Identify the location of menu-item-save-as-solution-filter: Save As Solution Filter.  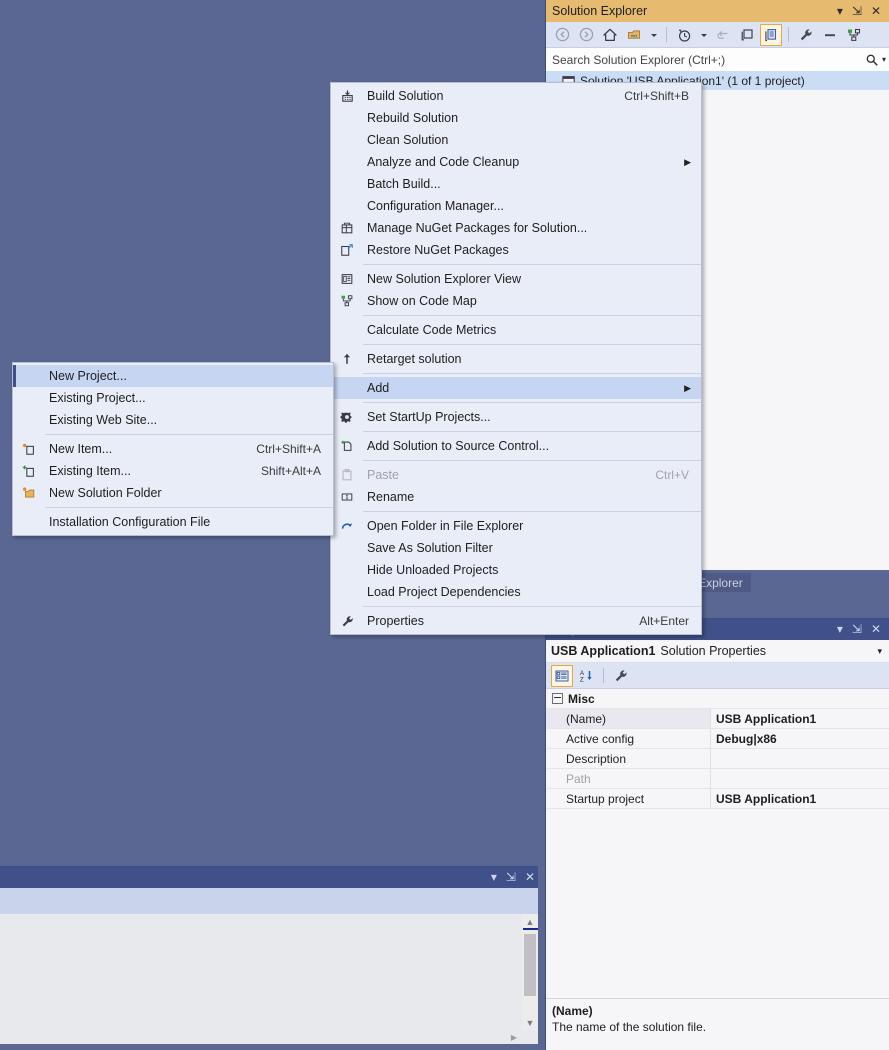
(516, 548).